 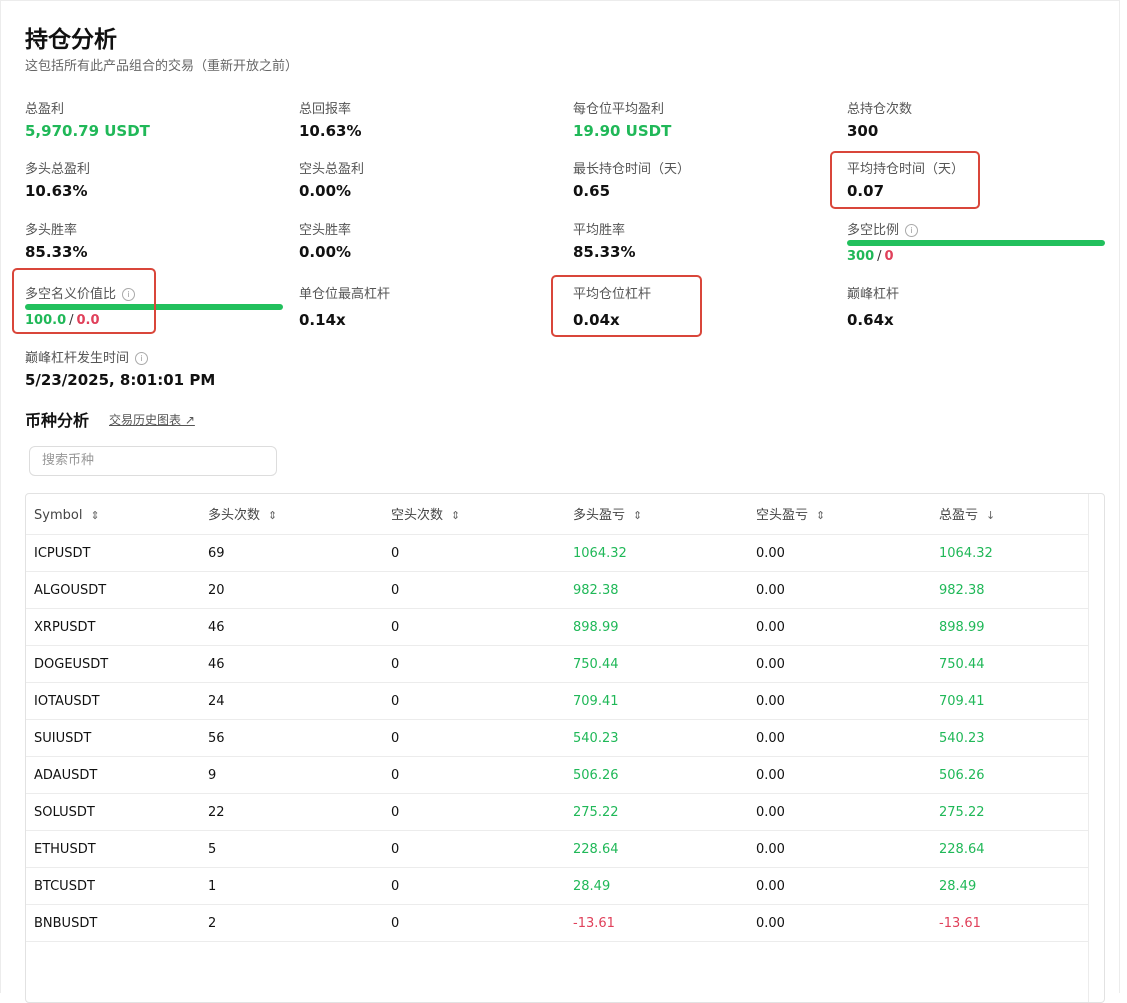 What do you see at coordinates (216, 553) in the screenshot?
I see `table-cell: 69` at bounding box center [216, 553].